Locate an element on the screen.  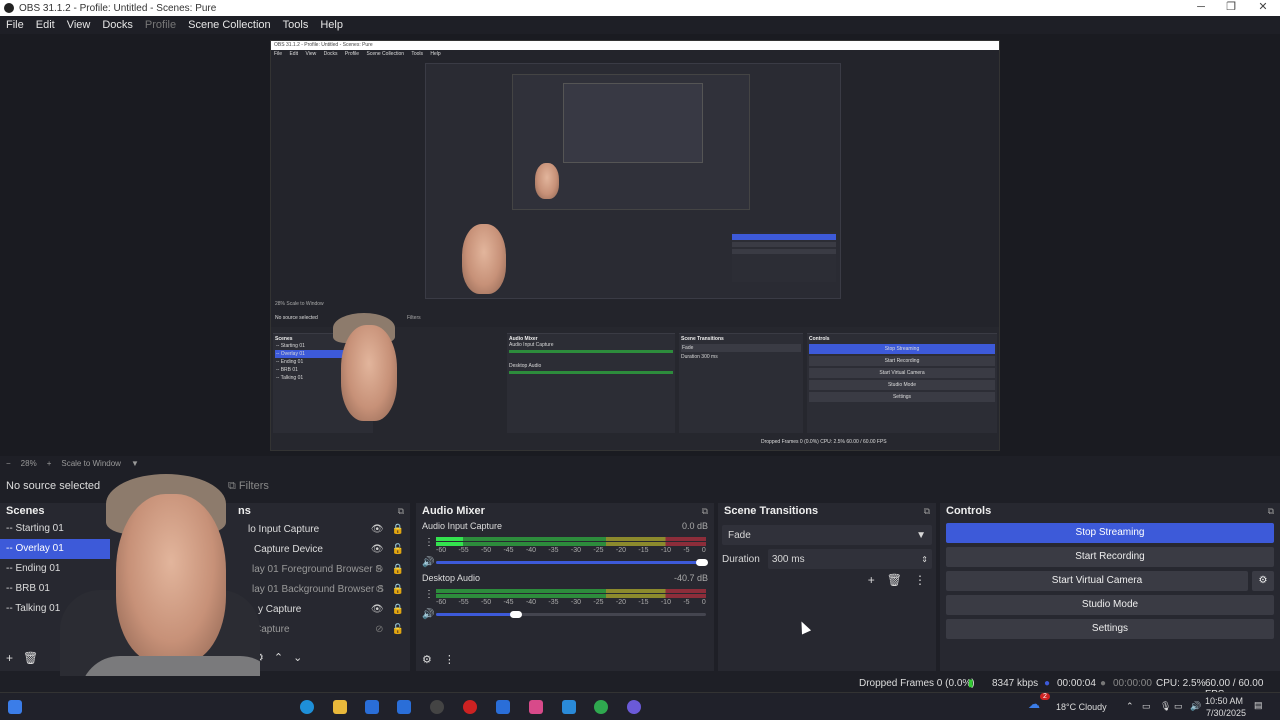
clock-date: 7/30/2025 is located at coordinates (1226, 713).